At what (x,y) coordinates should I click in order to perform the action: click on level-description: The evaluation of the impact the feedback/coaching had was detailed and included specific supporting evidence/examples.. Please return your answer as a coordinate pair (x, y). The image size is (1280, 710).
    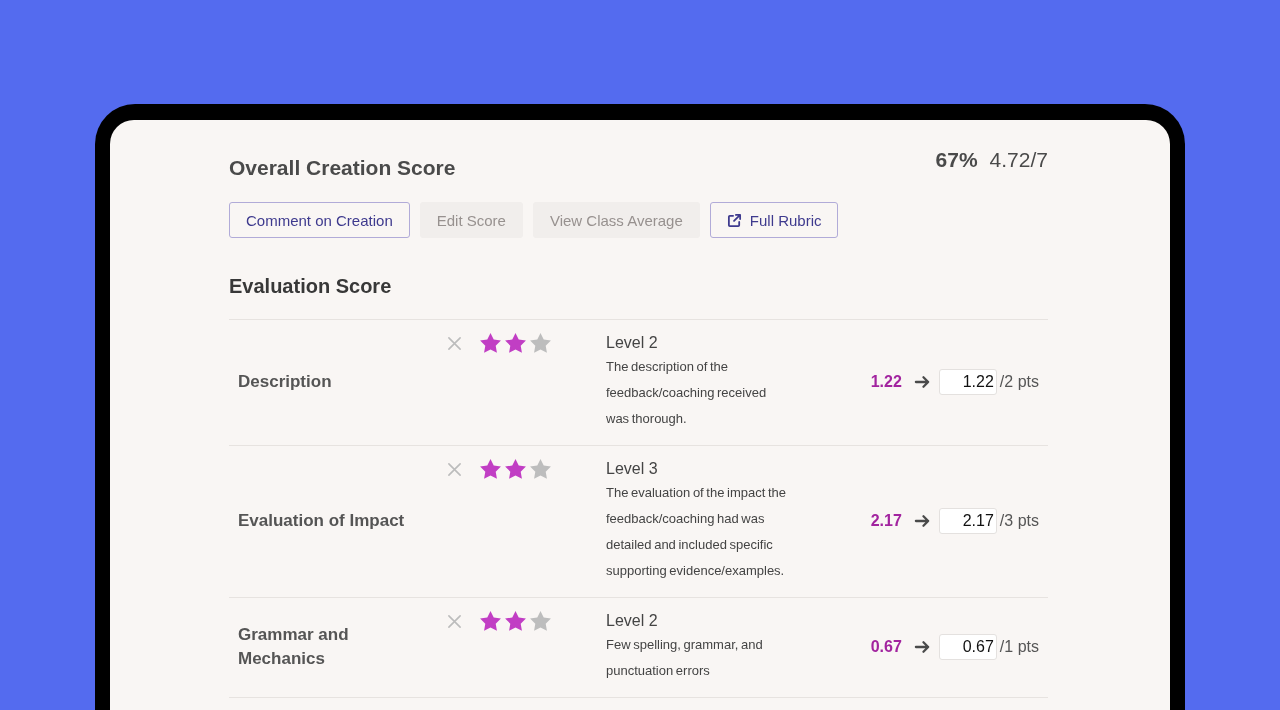
    Looking at the image, I should click on (696, 532).